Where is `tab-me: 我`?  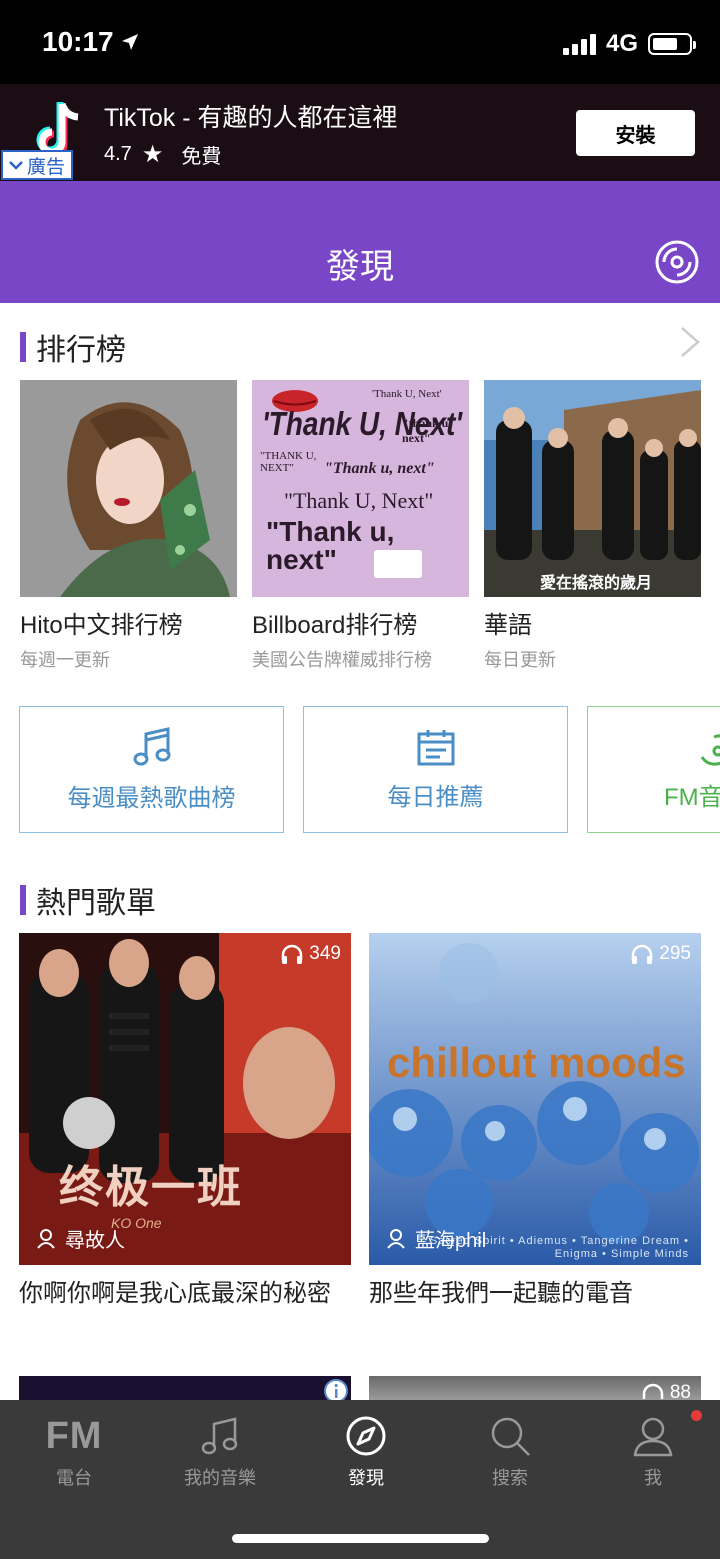
tab-me: 我 is located at coordinates (650, 1452).